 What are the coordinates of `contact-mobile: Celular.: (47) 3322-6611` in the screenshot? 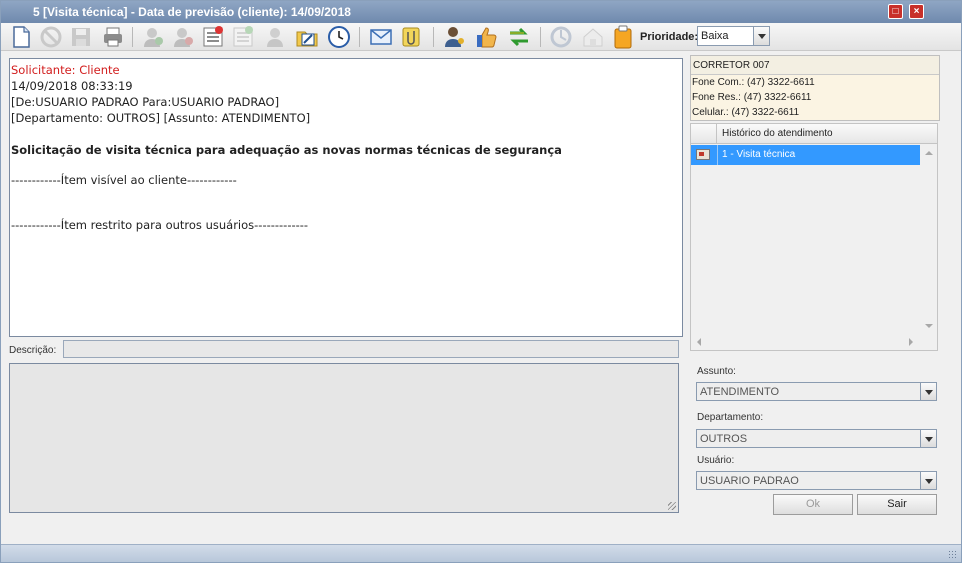 It's located at (746, 112).